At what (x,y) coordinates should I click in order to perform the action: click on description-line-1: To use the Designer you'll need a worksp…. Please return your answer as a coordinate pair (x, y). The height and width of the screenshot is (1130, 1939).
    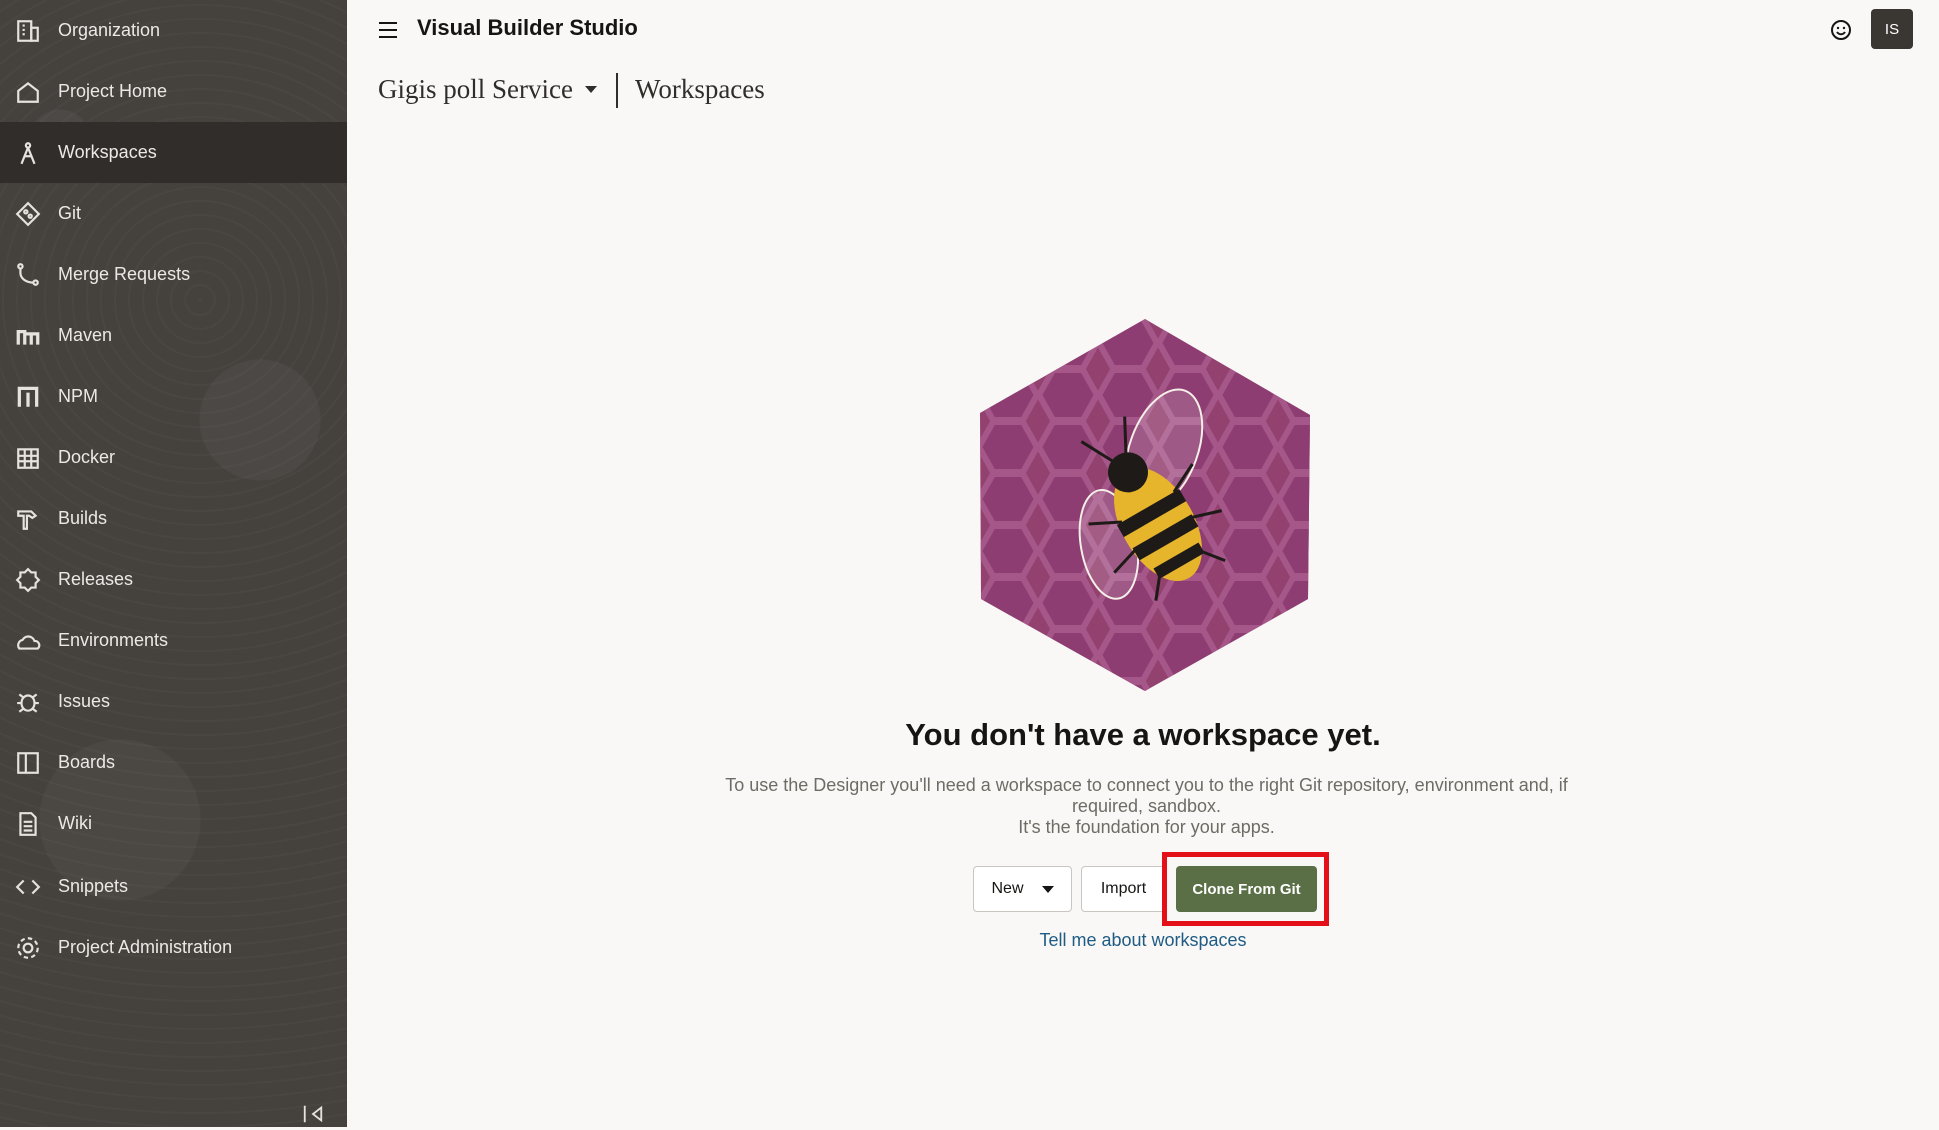
    Looking at the image, I should click on (1146, 795).